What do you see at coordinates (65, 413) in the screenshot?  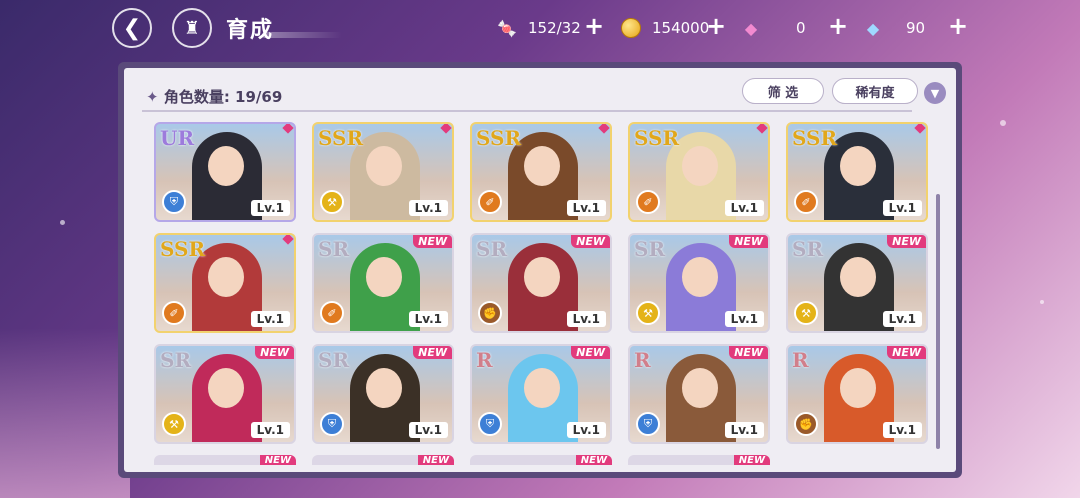 I see `castle-decoration` at bounding box center [65, 413].